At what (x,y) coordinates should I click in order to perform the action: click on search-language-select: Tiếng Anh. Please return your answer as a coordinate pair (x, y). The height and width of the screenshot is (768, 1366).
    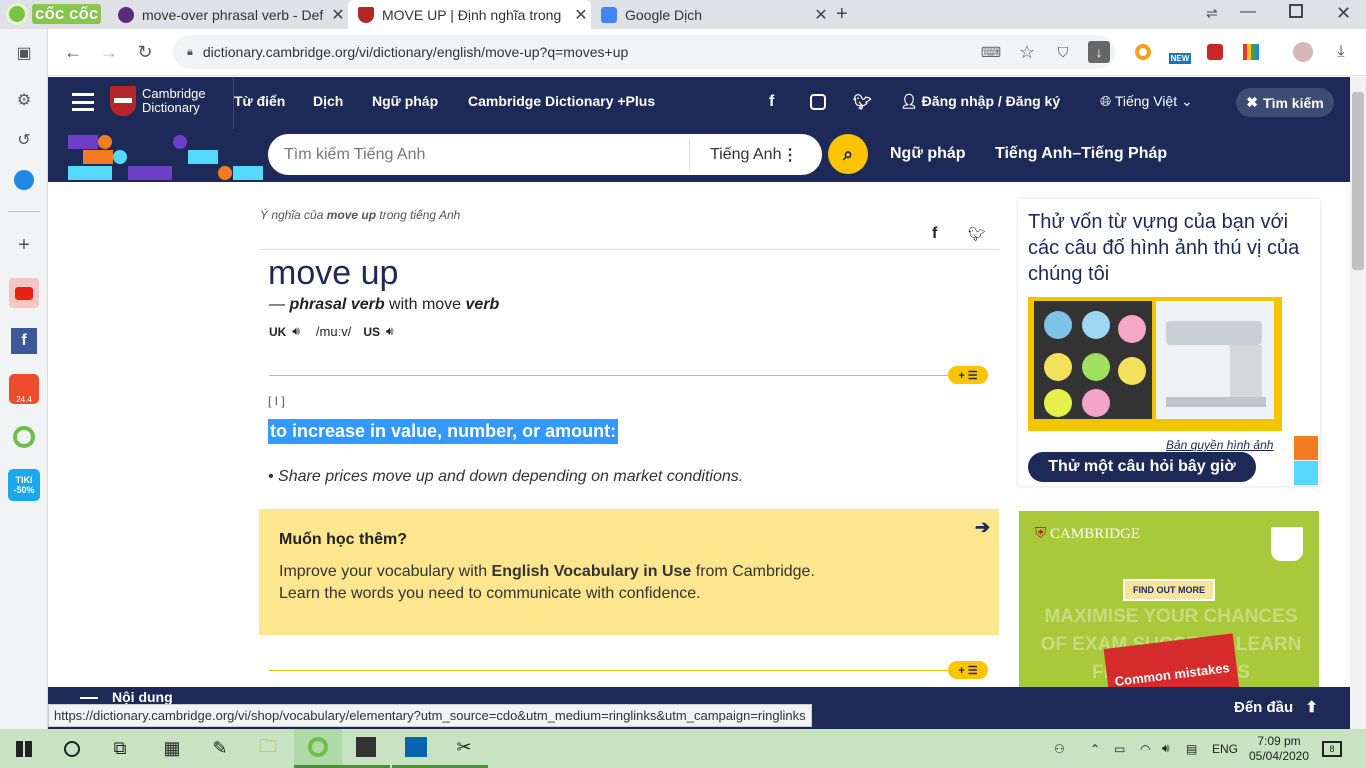
    Looking at the image, I should click on (736, 155).